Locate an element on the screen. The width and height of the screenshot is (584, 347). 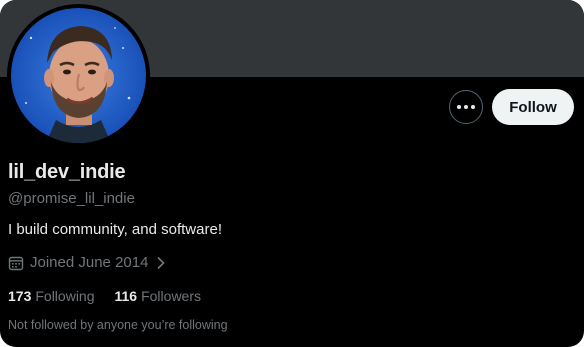
followers-label: Followers is located at coordinates (171, 296).